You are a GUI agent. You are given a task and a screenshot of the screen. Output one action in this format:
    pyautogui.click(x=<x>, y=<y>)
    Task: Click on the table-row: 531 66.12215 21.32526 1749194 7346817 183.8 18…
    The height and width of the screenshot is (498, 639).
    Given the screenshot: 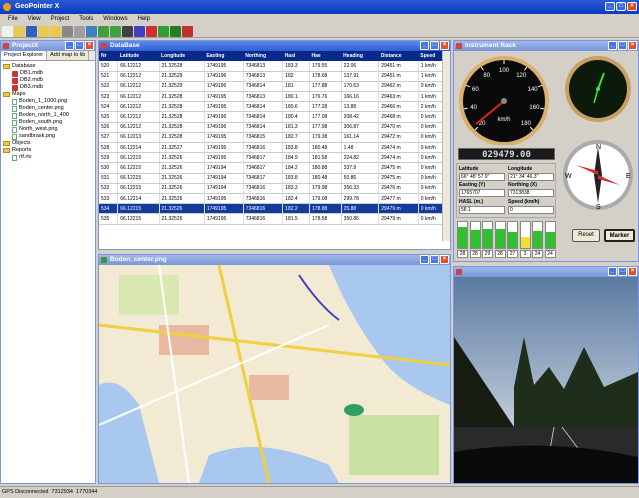 What is the action you would take?
    pyautogui.click(x=275, y=178)
    